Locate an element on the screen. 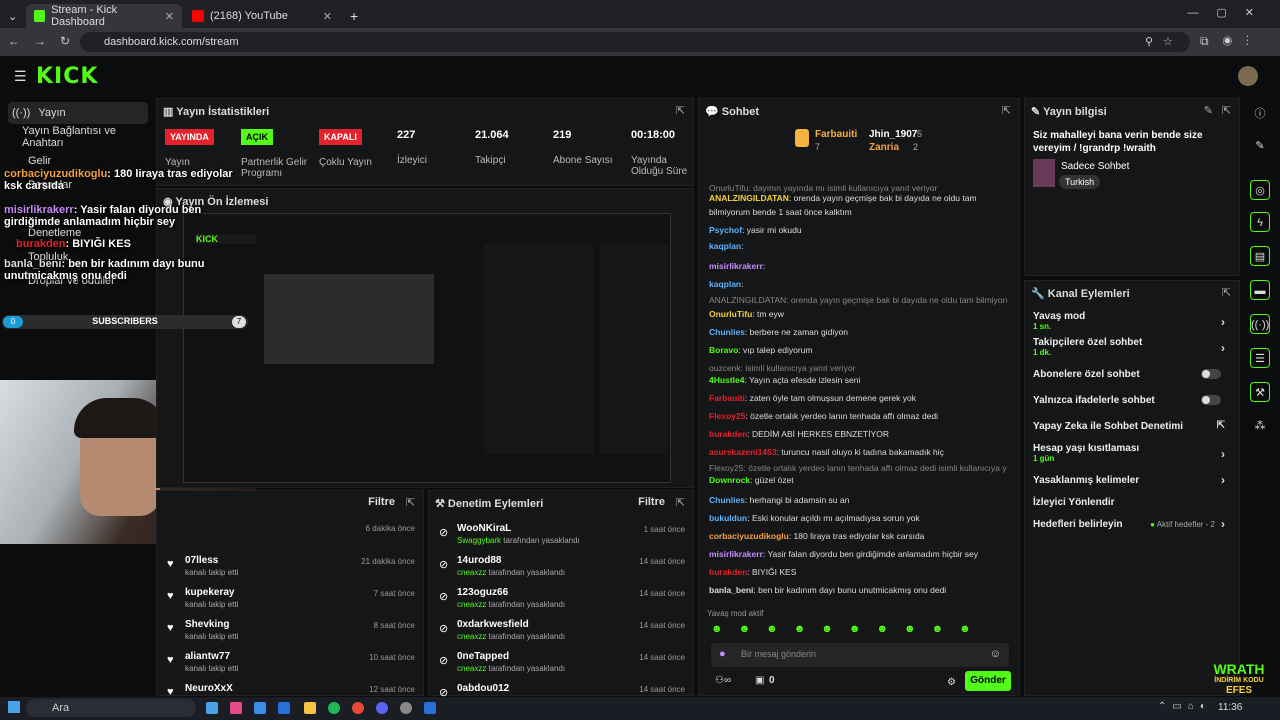 This screenshot has width=1280, height=720. menu-icon: ☰ is located at coordinates (20, 76).